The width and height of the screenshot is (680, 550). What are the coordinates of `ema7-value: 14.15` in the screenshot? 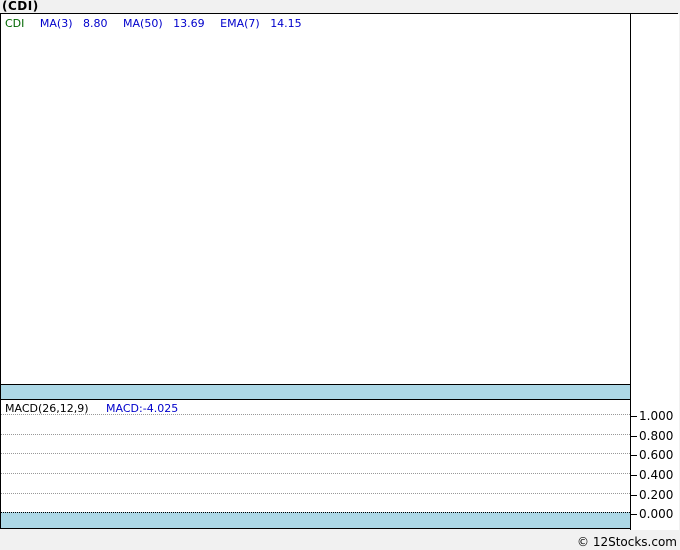 It's located at (286, 23).